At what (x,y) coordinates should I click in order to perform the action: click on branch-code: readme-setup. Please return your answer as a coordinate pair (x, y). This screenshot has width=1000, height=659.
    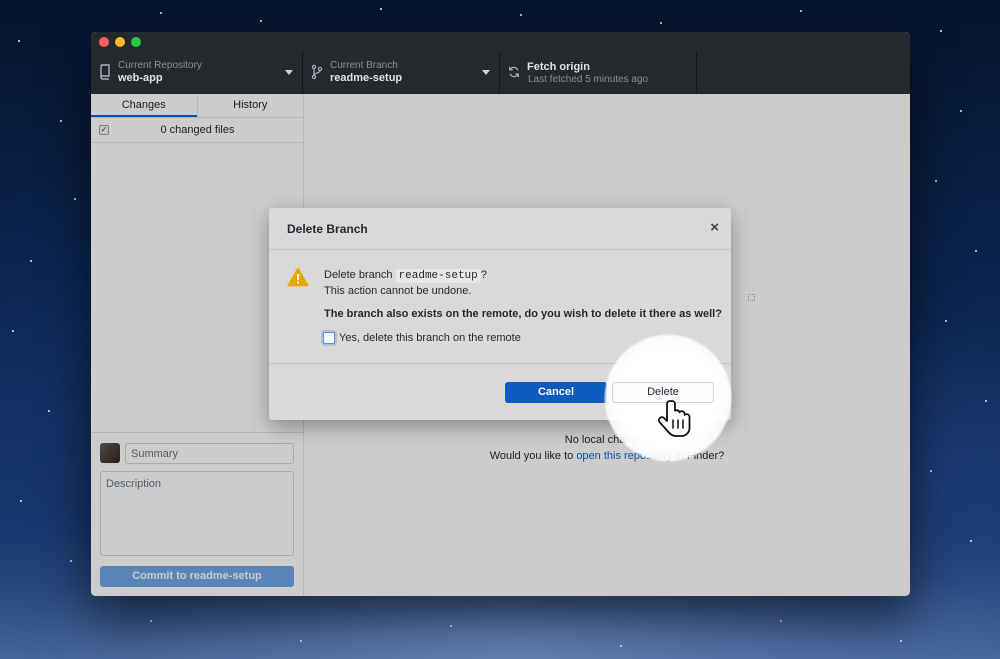
    Looking at the image, I should click on (438, 276).